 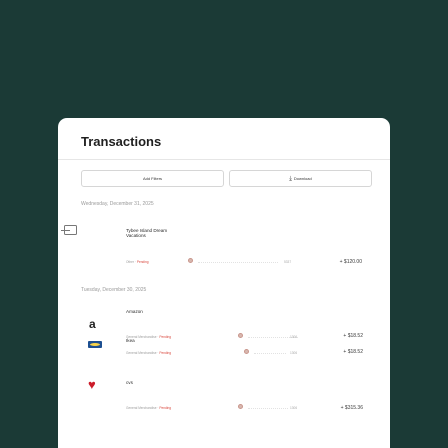 What do you see at coordinates (95, 344) in the screenshot?
I see `ikea-logo-icon` at bounding box center [95, 344].